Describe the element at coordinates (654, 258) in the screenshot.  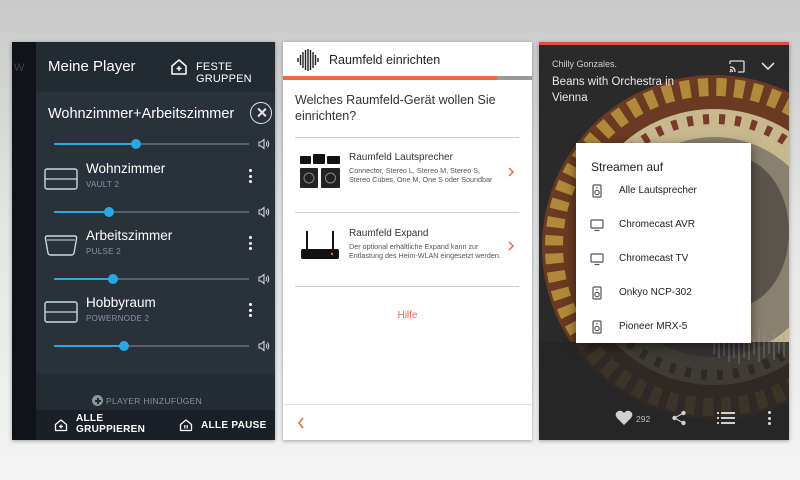
I see `stream-target-label: Chromecast TV` at that location.